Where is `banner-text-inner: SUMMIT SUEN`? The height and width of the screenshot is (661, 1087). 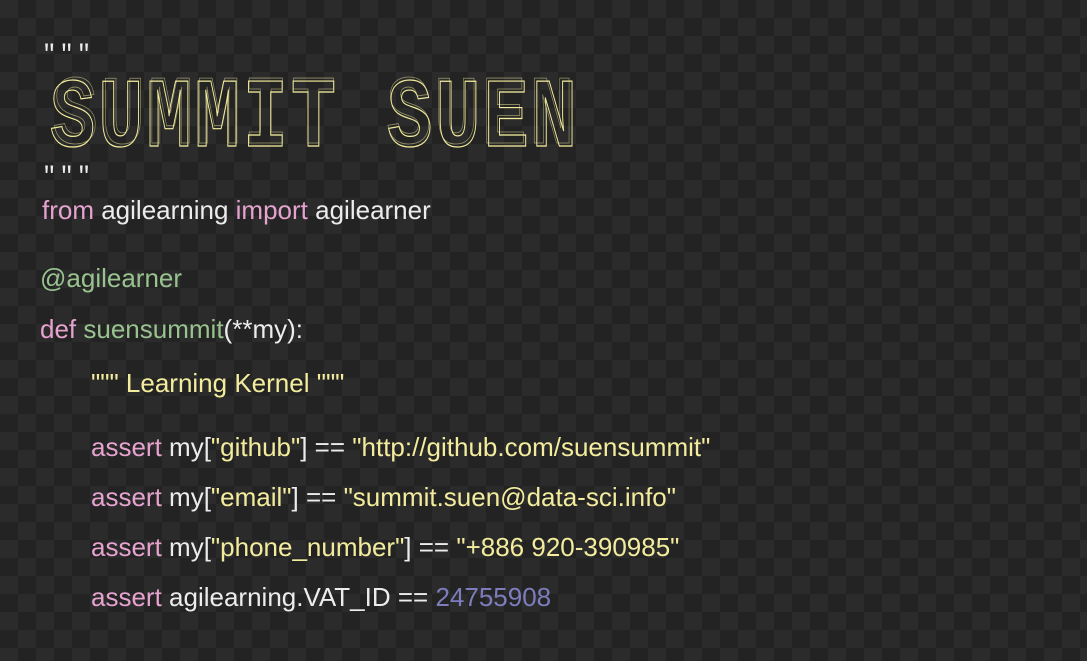
banner-text-inner: SUMMIT SUEN is located at coordinates (315, 112).